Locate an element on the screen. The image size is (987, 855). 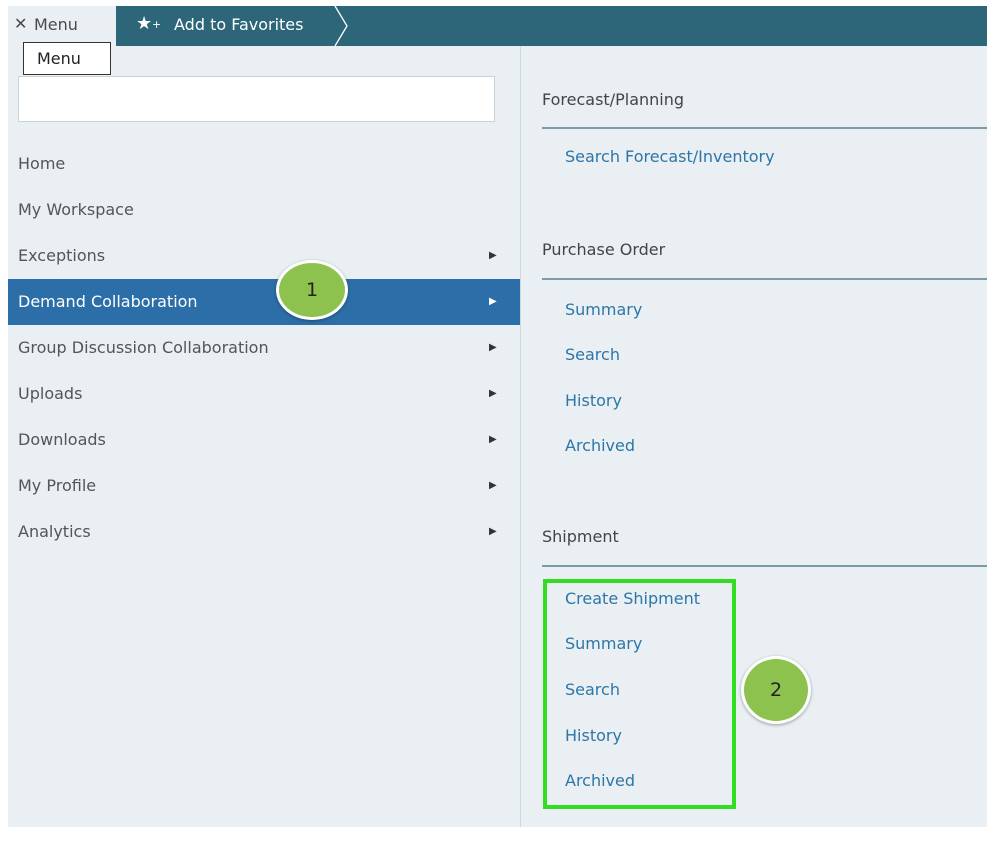
link-search-forecast-inventory: Search Forecast/Inventory is located at coordinates (670, 156).